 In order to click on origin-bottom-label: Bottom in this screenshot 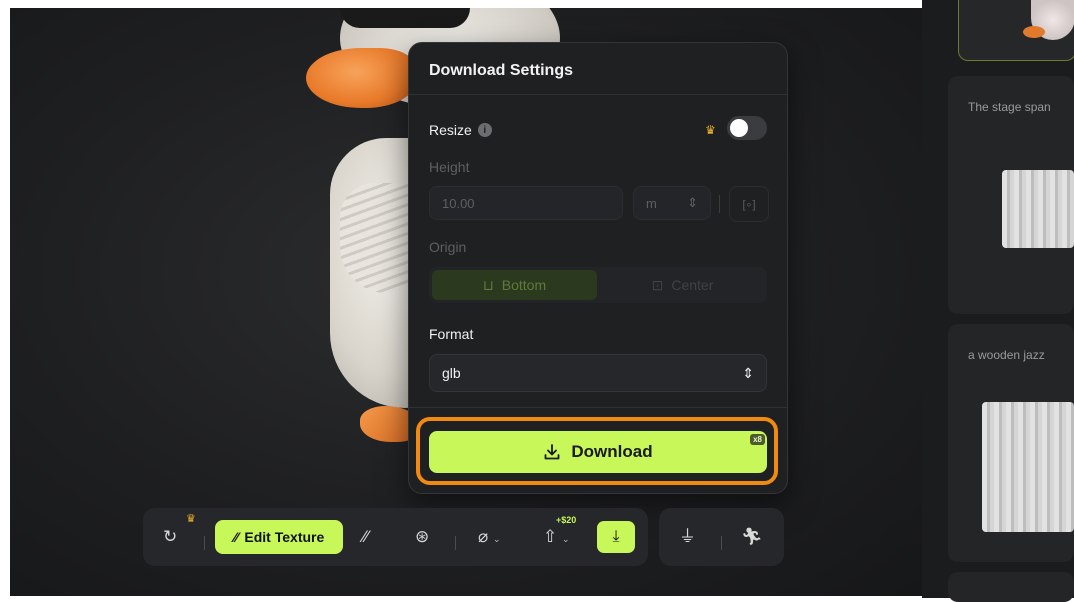, I will do `click(524, 285)`.